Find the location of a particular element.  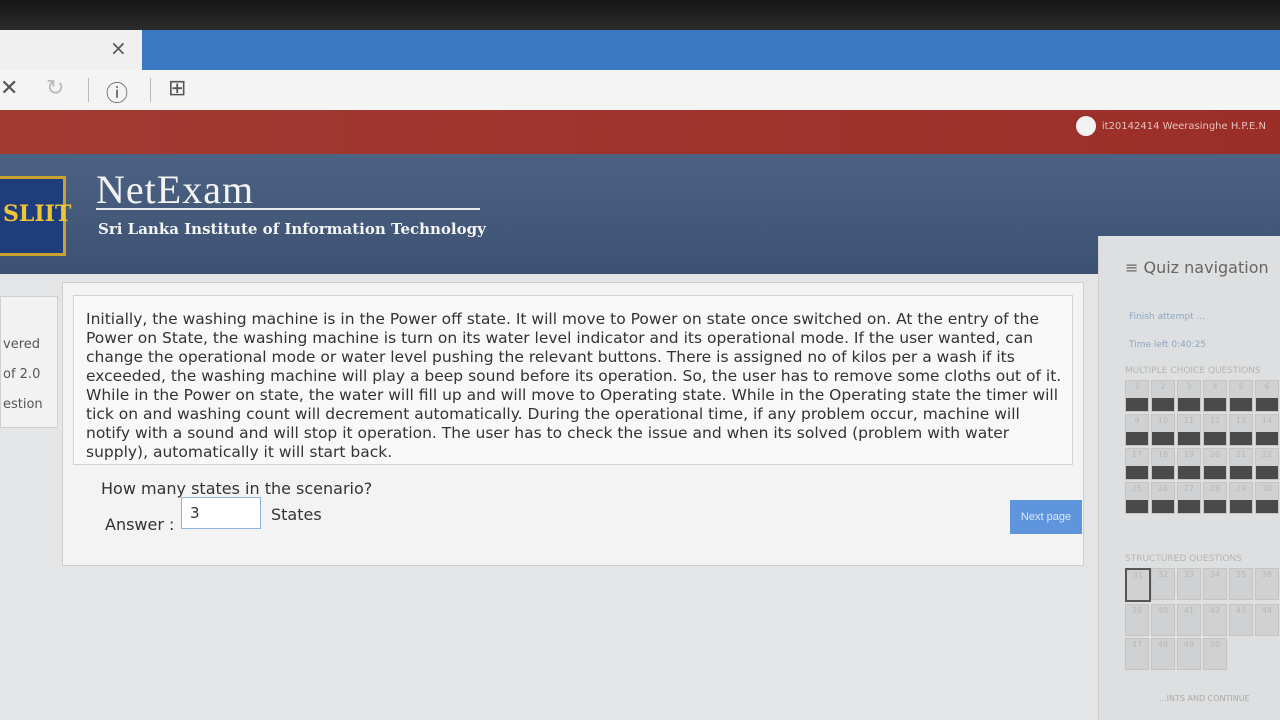

question-nav-button: 1 is located at coordinates (1137, 396).